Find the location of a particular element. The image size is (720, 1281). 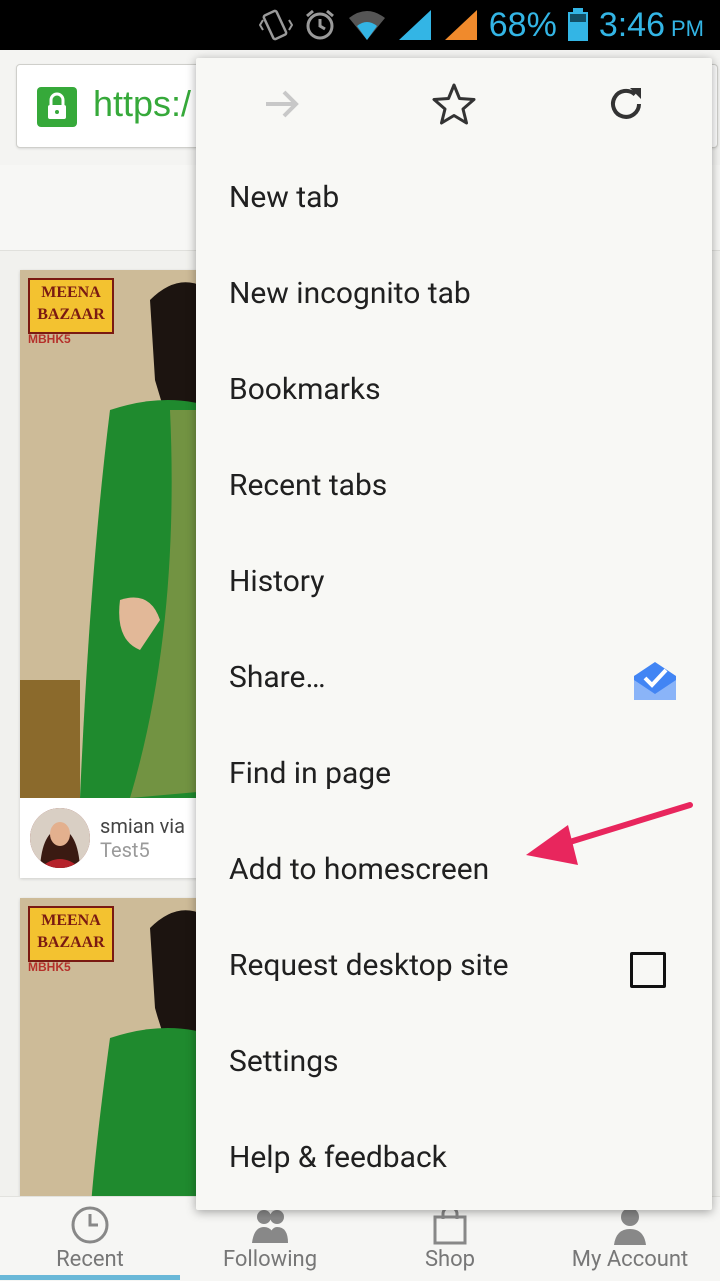

shopping-bag-icon is located at coordinates (450, 1225).